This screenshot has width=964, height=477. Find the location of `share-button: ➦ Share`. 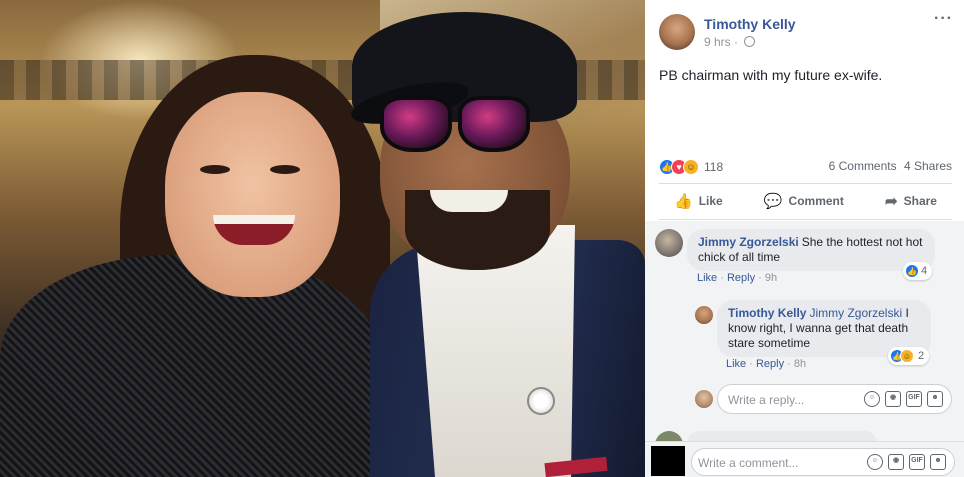

share-button: ➦ Share is located at coordinates (911, 201).